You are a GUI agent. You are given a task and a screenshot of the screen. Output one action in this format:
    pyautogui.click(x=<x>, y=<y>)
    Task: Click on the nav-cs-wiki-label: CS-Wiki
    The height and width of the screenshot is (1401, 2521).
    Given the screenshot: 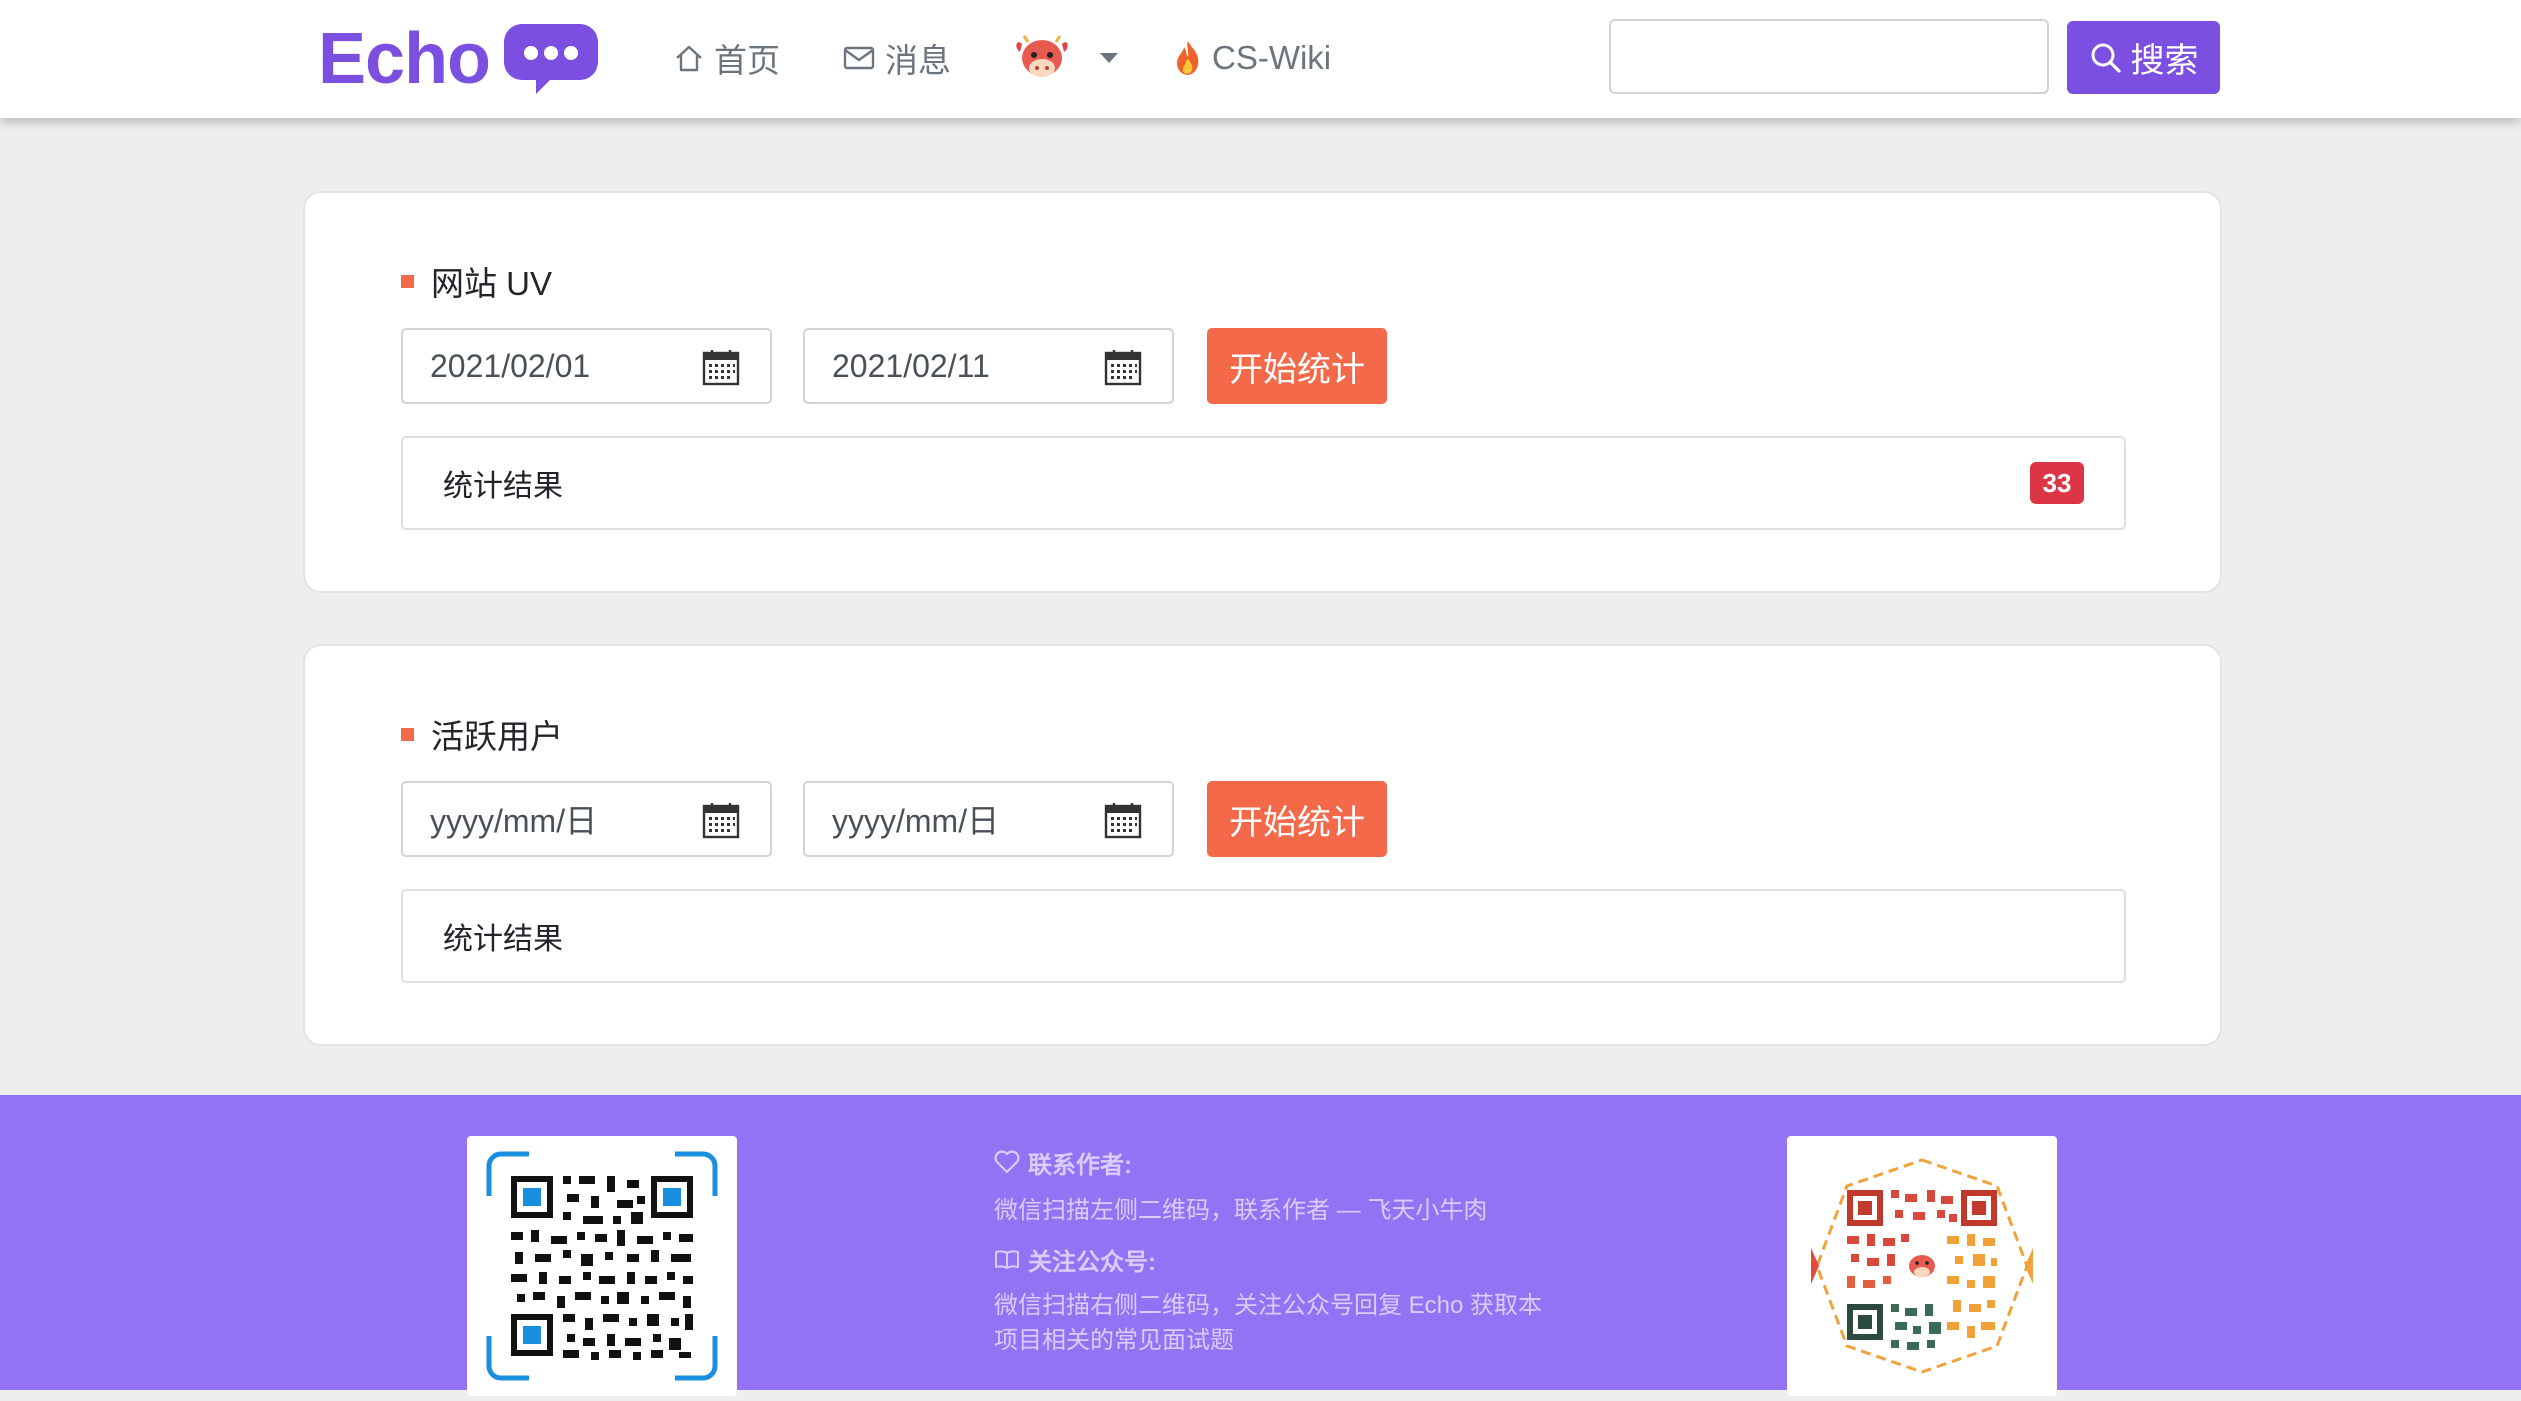 What is the action you would take?
    pyautogui.click(x=1272, y=57)
    